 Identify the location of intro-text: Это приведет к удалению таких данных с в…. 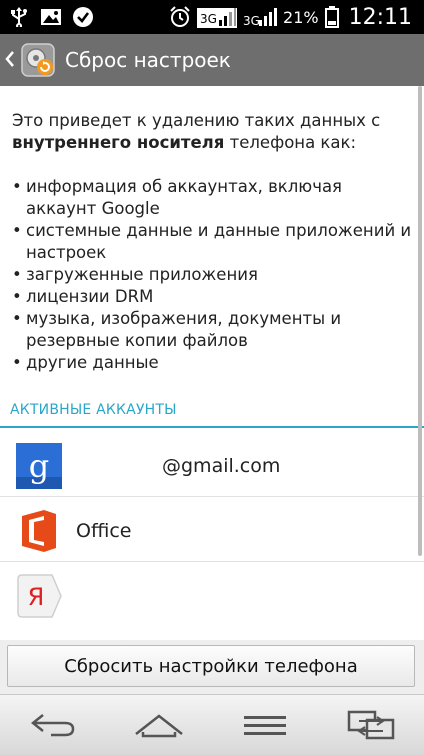
(212, 132).